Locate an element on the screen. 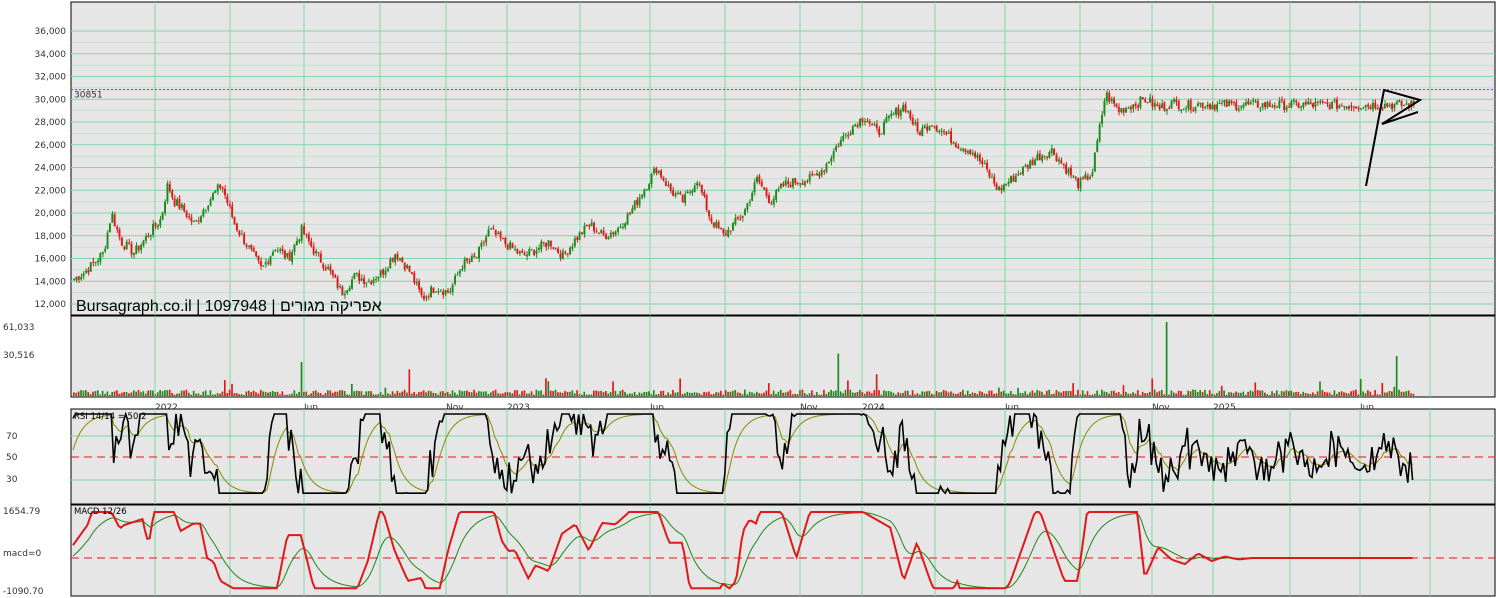 The height and width of the screenshot is (598, 1496). rsi-tick-30: 30 is located at coordinates (12, 480).